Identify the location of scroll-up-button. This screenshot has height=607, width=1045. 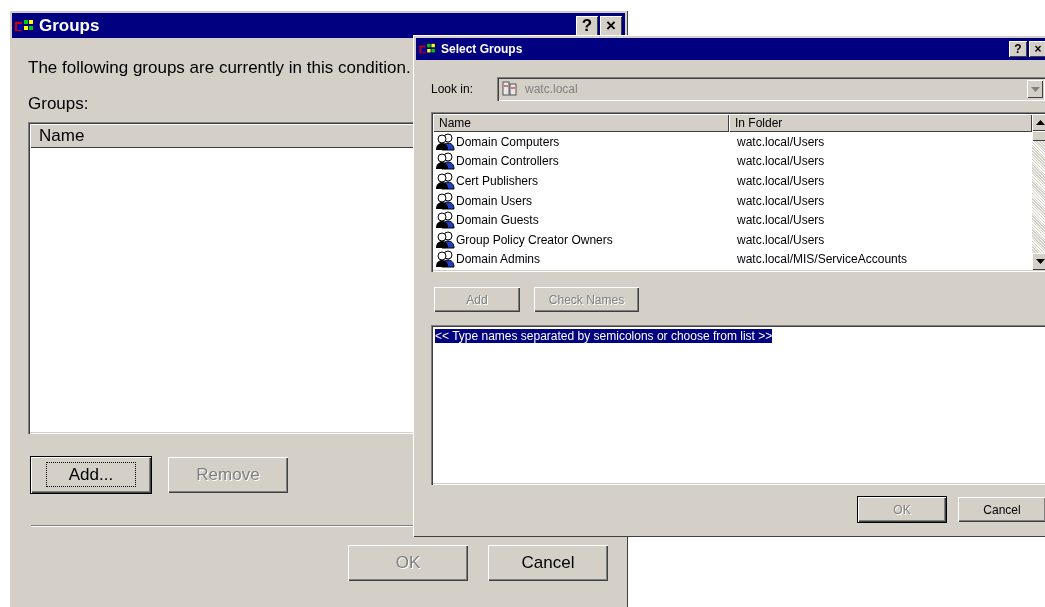
(1038, 122).